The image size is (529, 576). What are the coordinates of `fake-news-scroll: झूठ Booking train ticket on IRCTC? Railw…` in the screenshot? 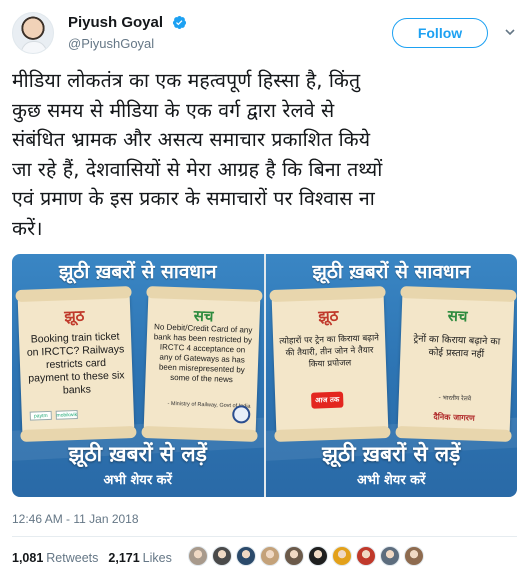 It's located at (76, 364).